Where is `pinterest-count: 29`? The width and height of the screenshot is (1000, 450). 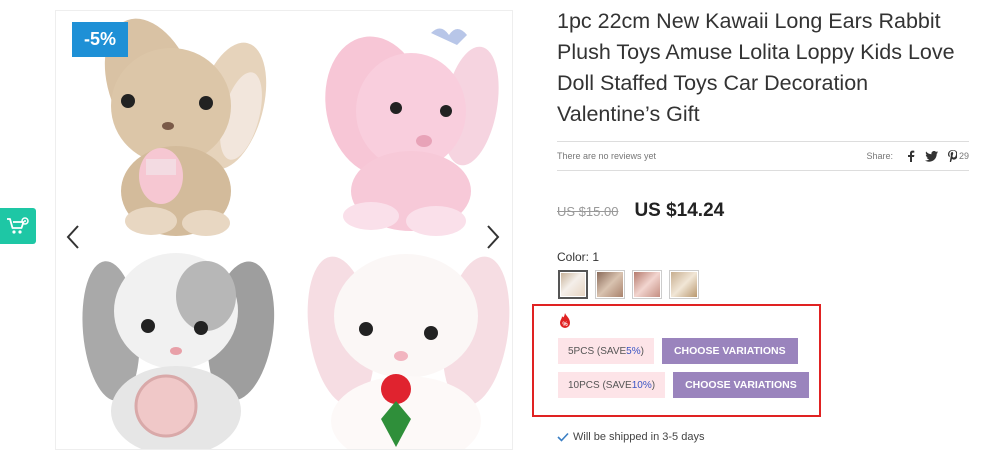
pinterest-count: 29 is located at coordinates (963, 156).